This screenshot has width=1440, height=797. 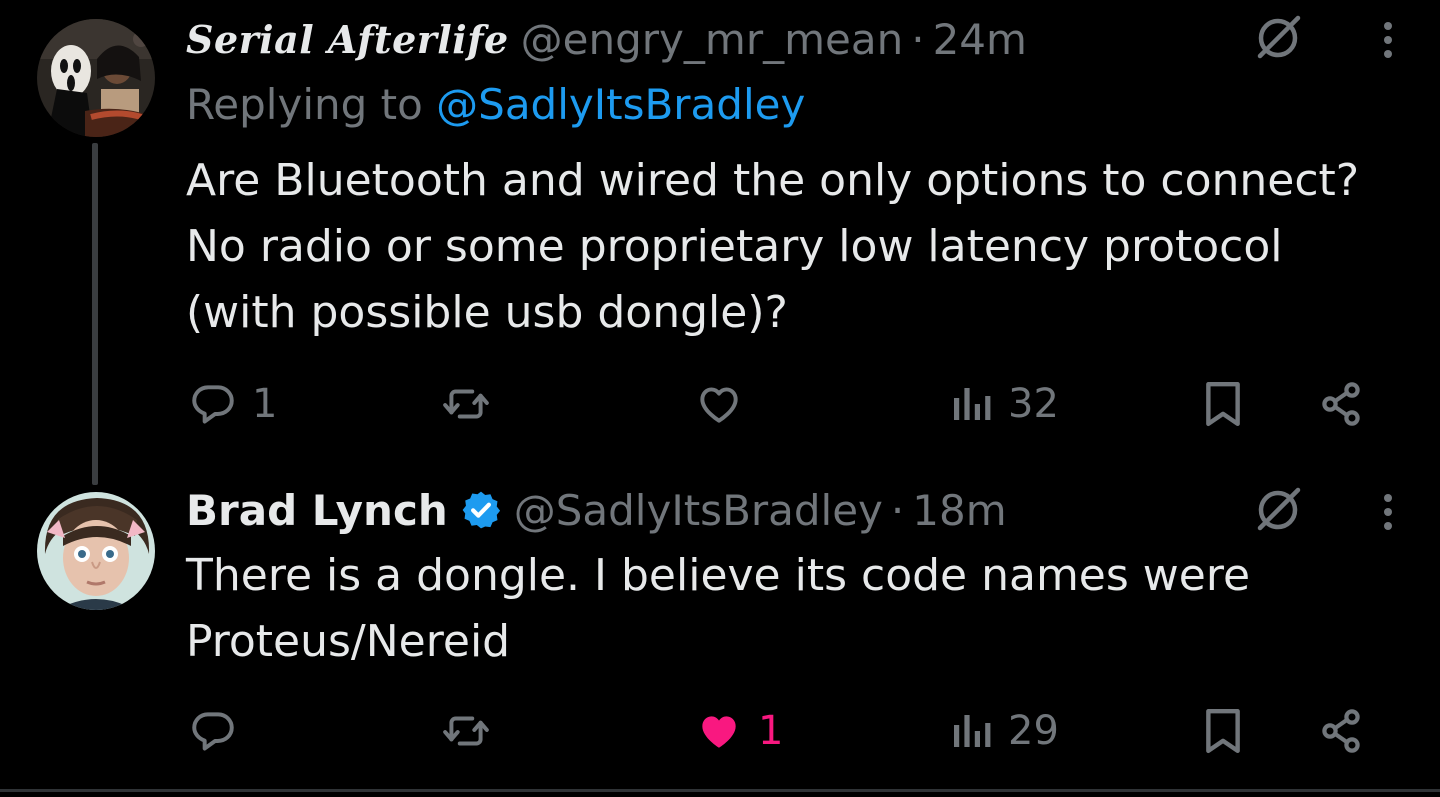 I want to click on heart-icon, so click(x=719, y=404).